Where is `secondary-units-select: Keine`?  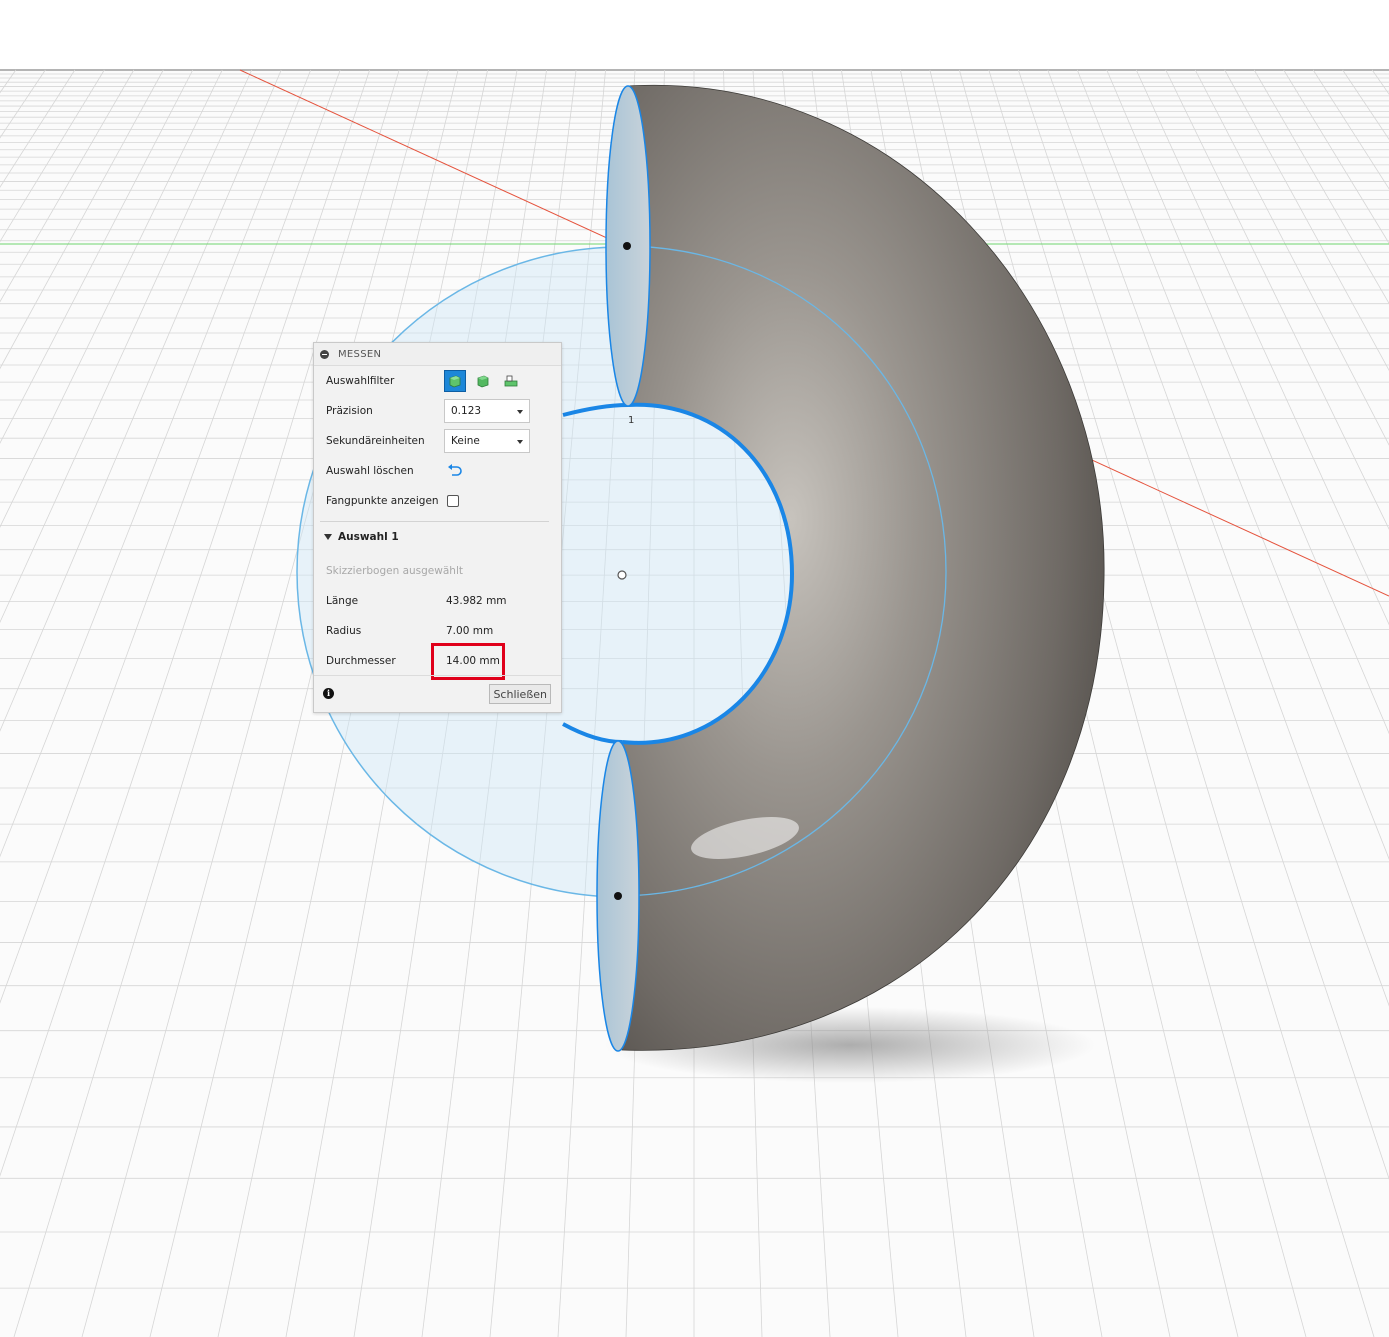
secondary-units-select: Keine is located at coordinates (487, 441).